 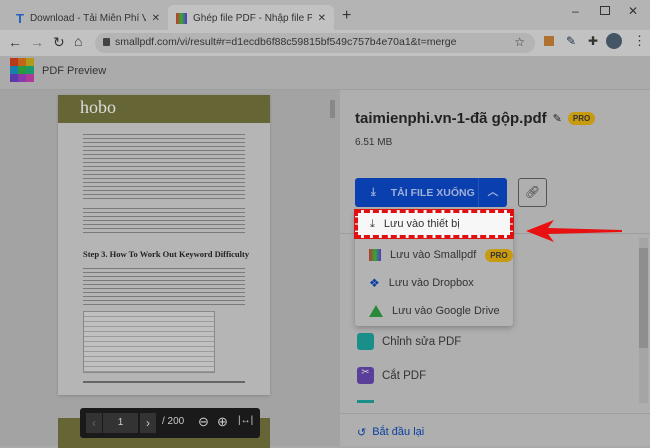 I want to click on extension-icon, so click(x=549, y=41).